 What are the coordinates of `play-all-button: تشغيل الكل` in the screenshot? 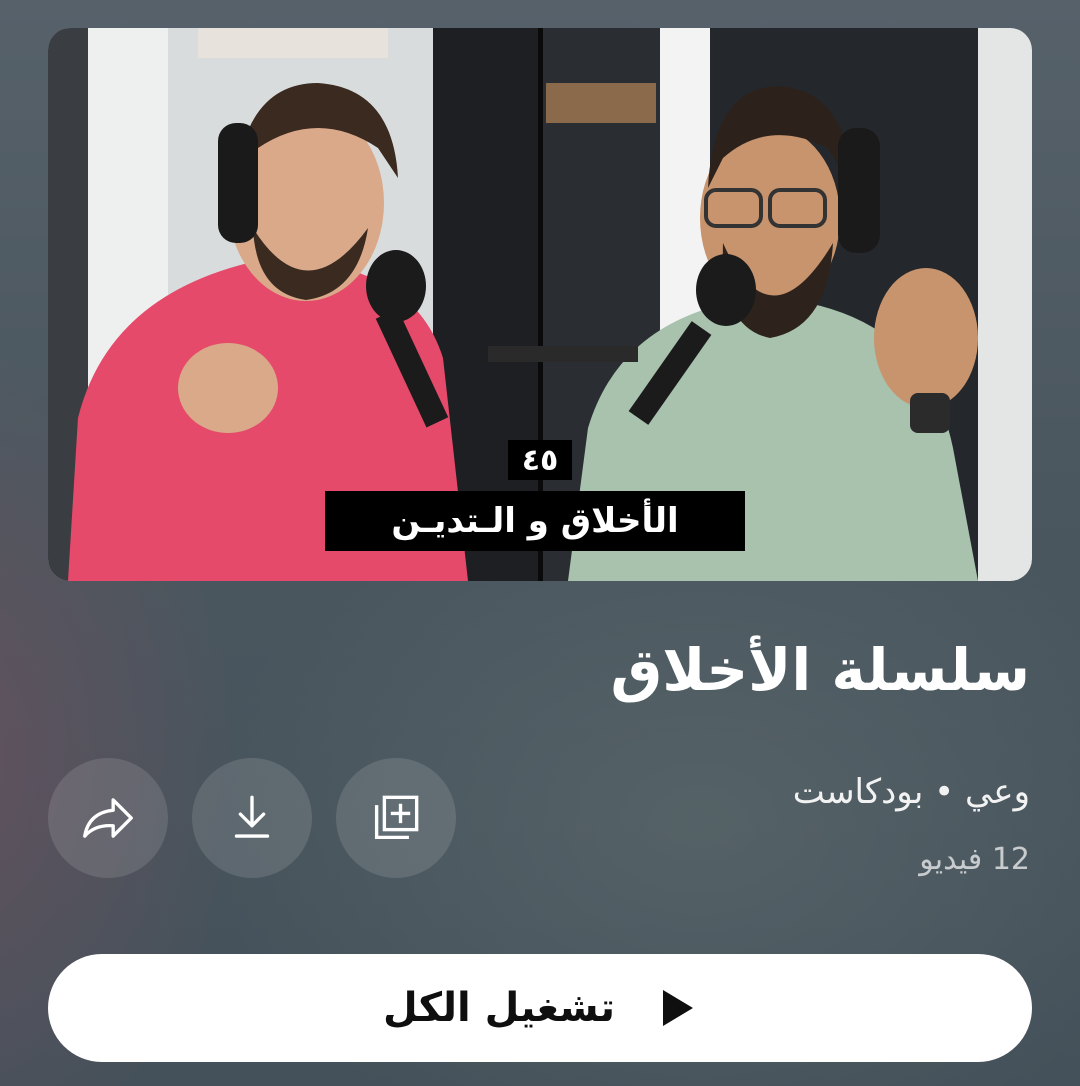 It's located at (540, 1008).